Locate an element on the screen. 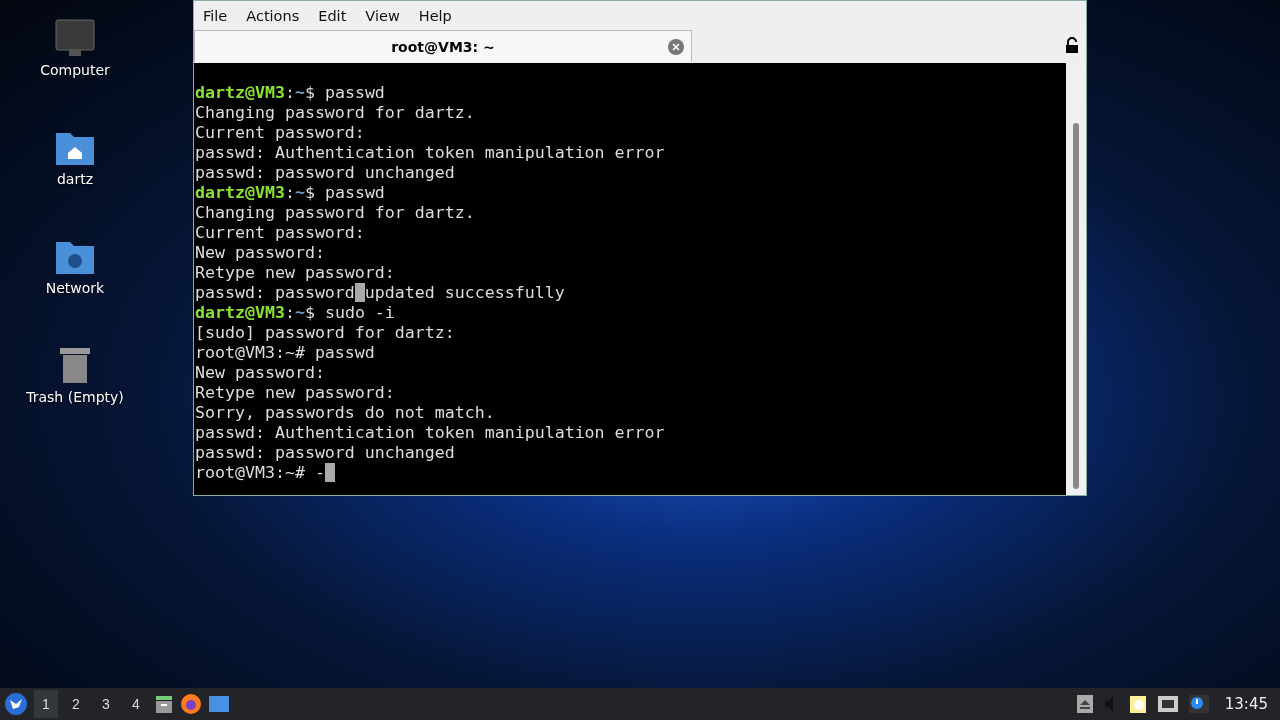 The width and height of the screenshot is (1280, 720). desktop-icon-label: Network is located at coordinates (75, 288).